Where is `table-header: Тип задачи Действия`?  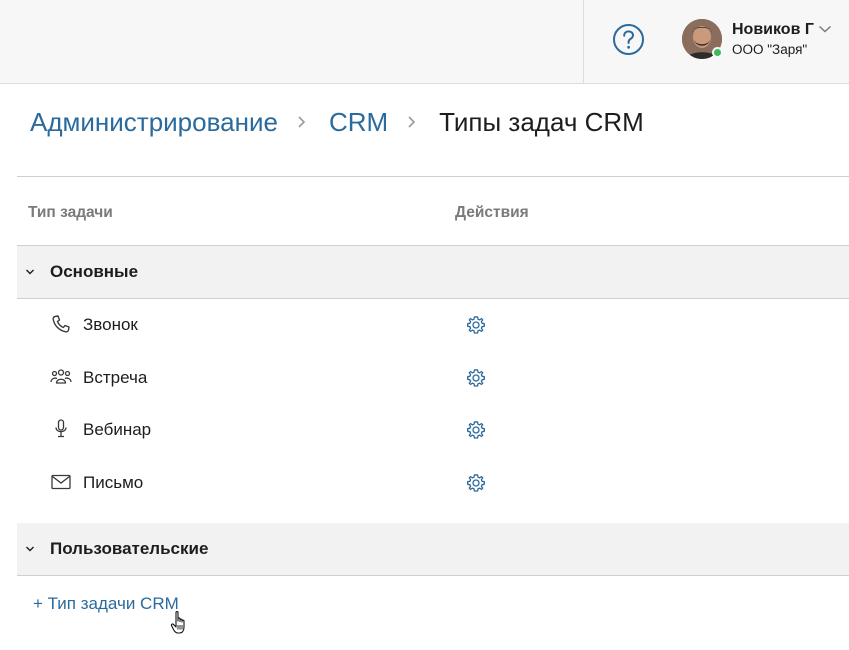 table-header: Тип задачи Действия is located at coordinates (433, 211).